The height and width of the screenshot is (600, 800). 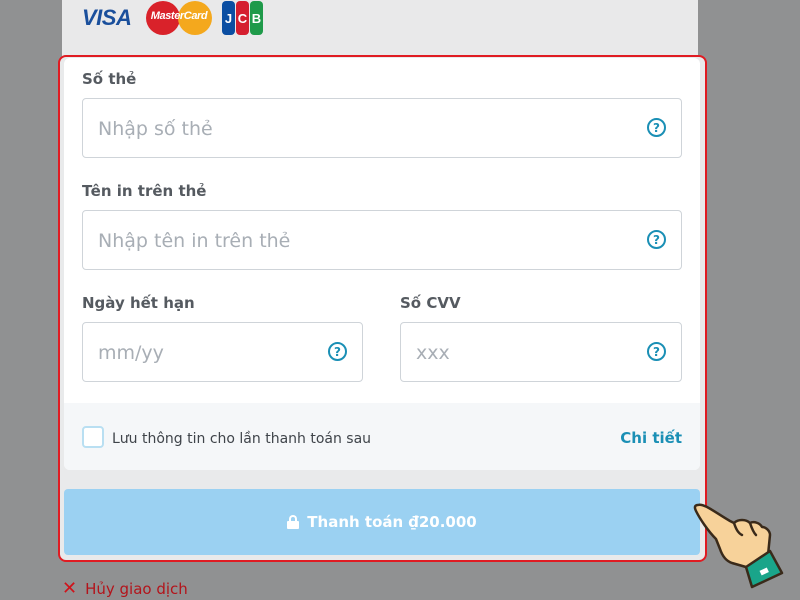 What do you see at coordinates (144, 191) in the screenshot?
I see `card-name-label: Tên in trên thẻ` at bounding box center [144, 191].